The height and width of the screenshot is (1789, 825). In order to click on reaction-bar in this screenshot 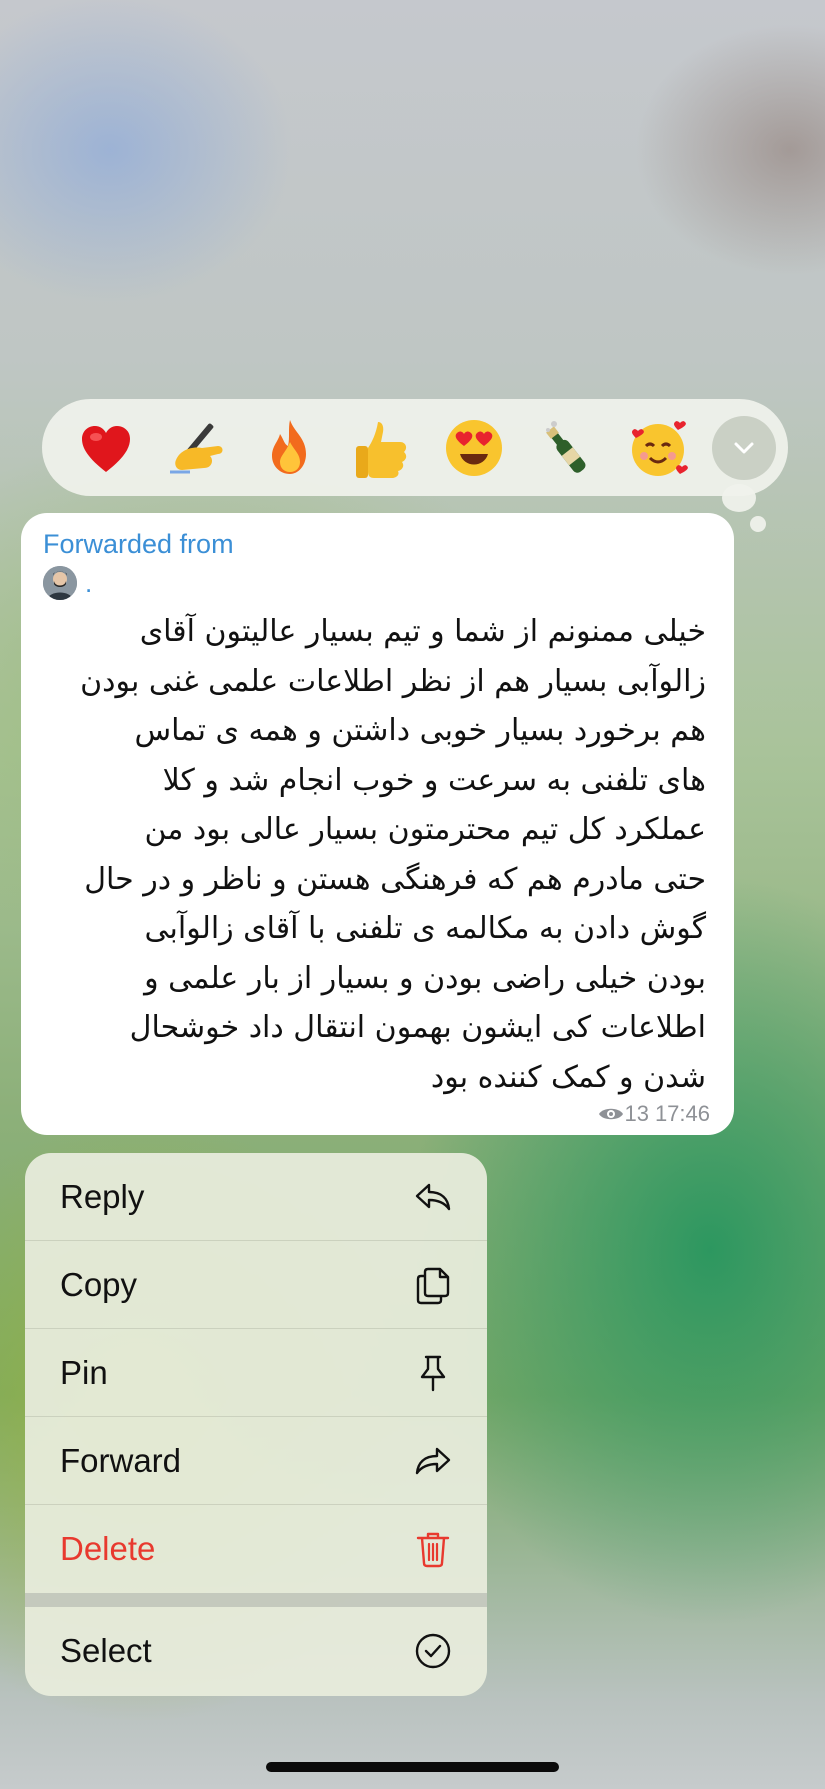, I will do `click(415, 447)`.